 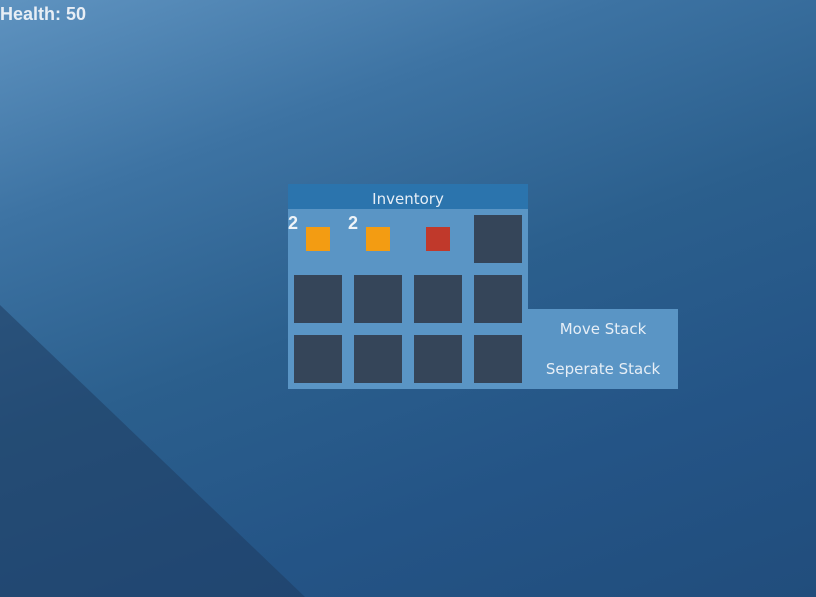 What do you see at coordinates (76, 14) in the screenshot?
I see `health-value: 50` at bounding box center [76, 14].